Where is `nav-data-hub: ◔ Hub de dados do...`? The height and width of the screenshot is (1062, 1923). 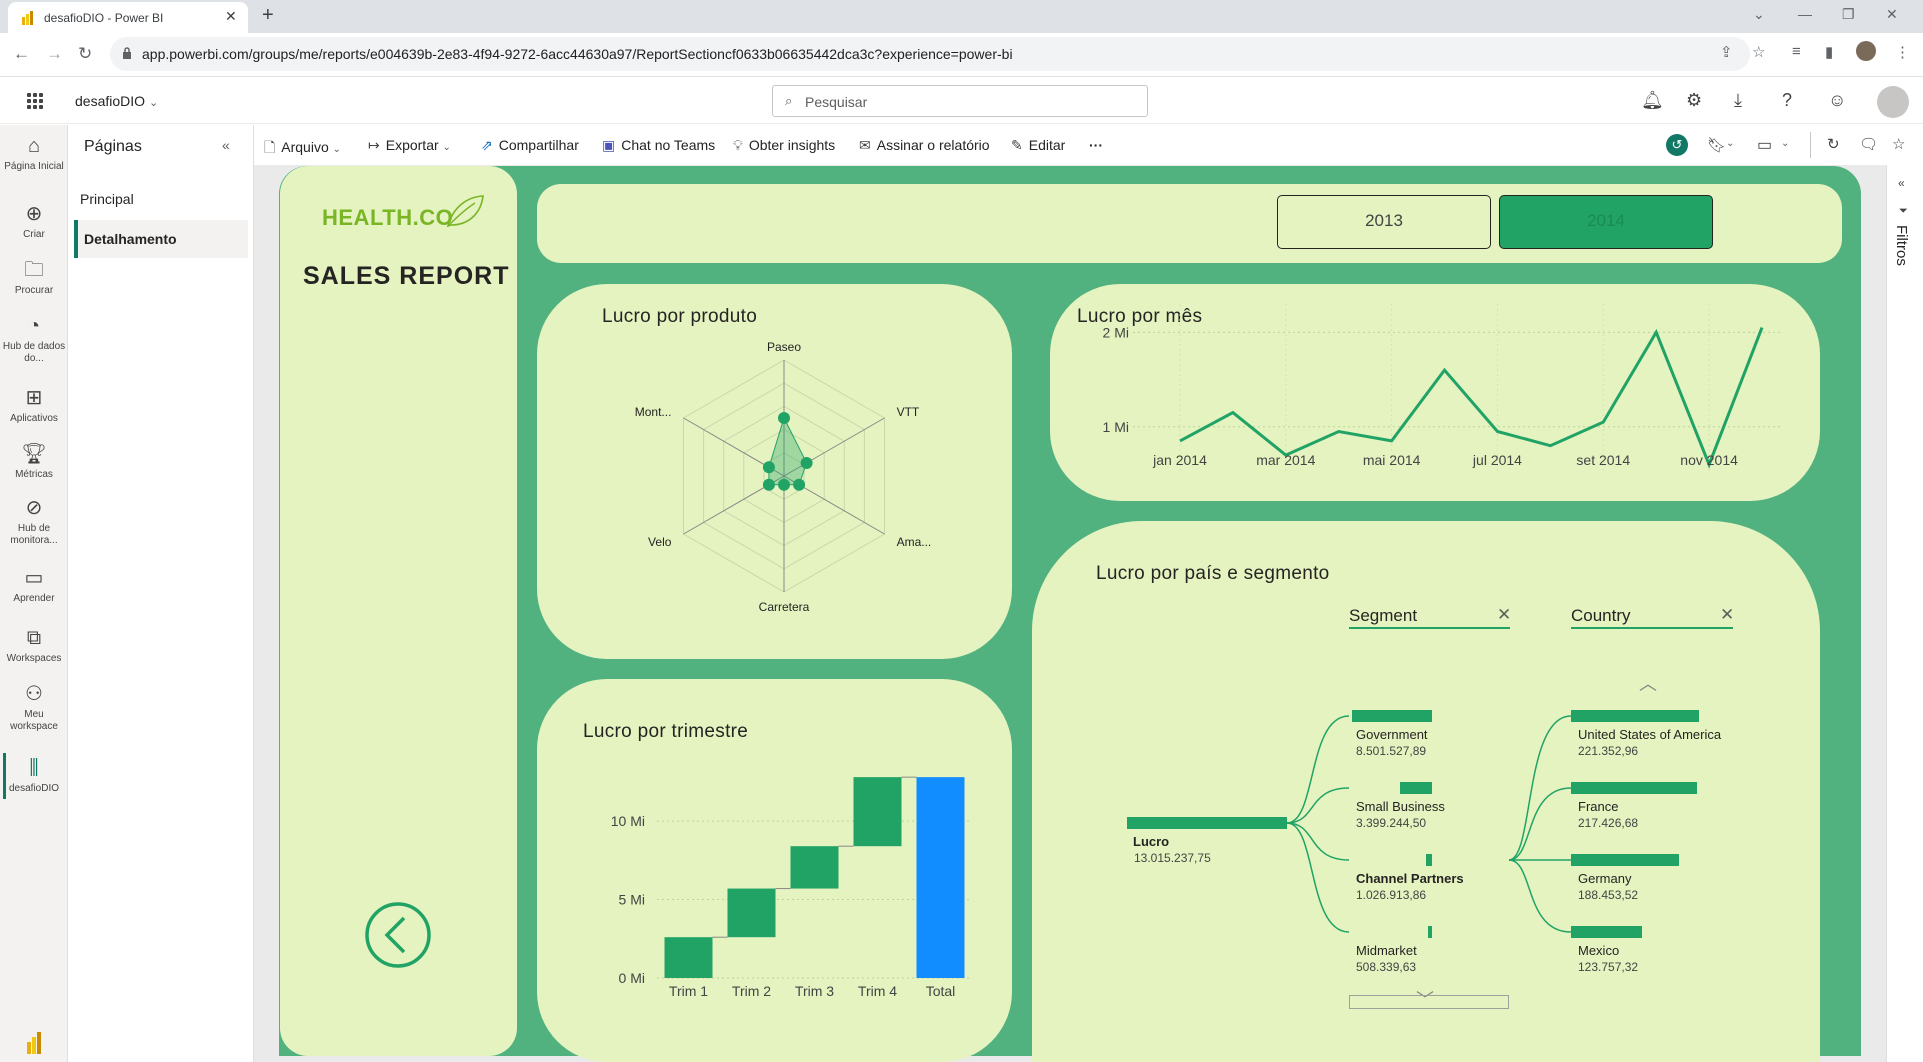
nav-data-hub: ◔ Hub de dados do... is located at coordinates (34, 340).